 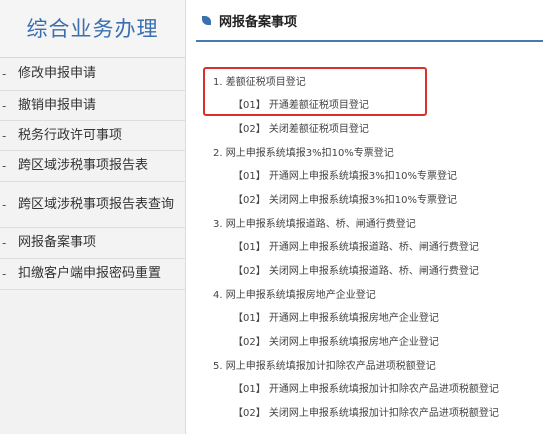 I want to click on sidebar-item-label: 跨区域涉税事项报告表, so click(x=83, y=165).